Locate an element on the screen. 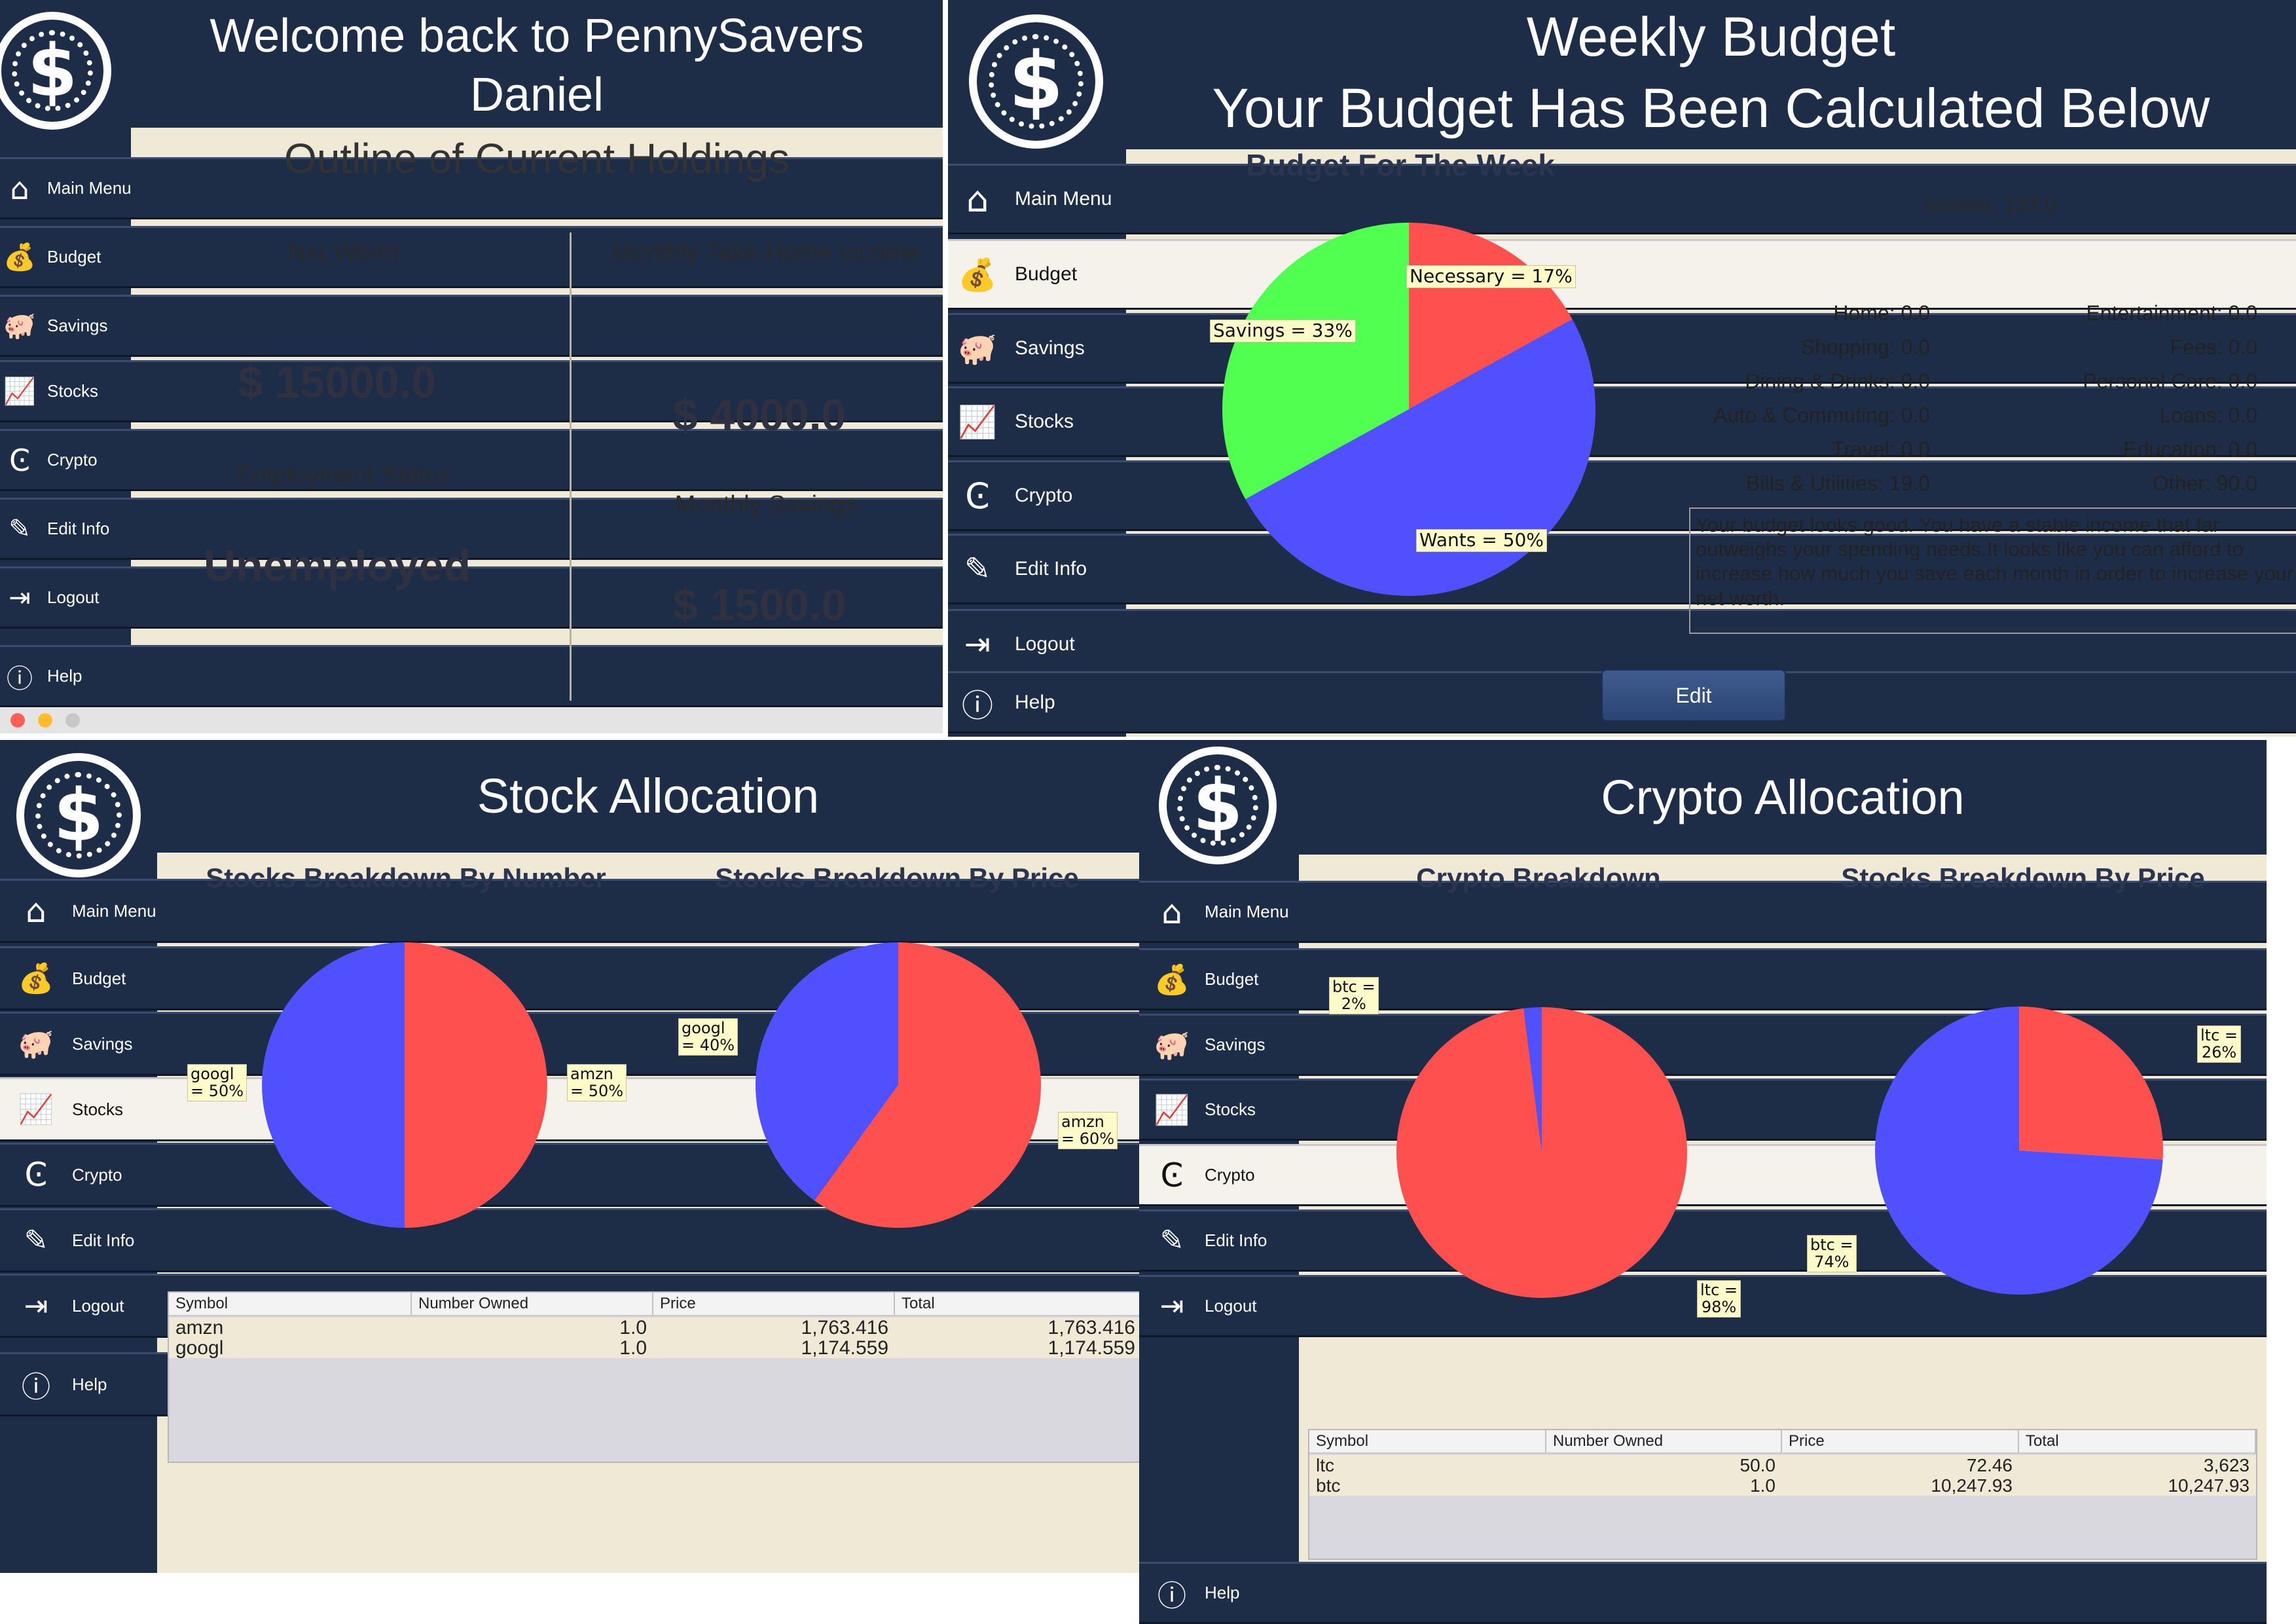 The image size is (2296, 1624). stock-header: Stock Allocation is located at coordinates (648, 796).